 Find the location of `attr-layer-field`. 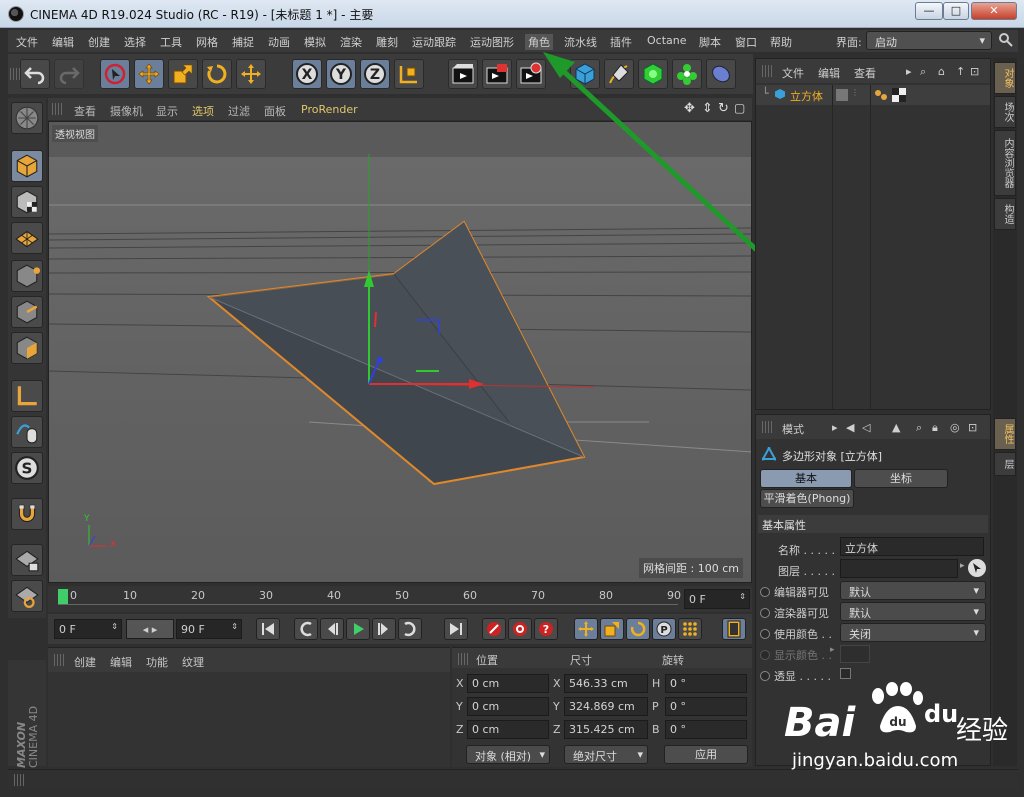

attr-layer-field is located at coordinates (899, 568).